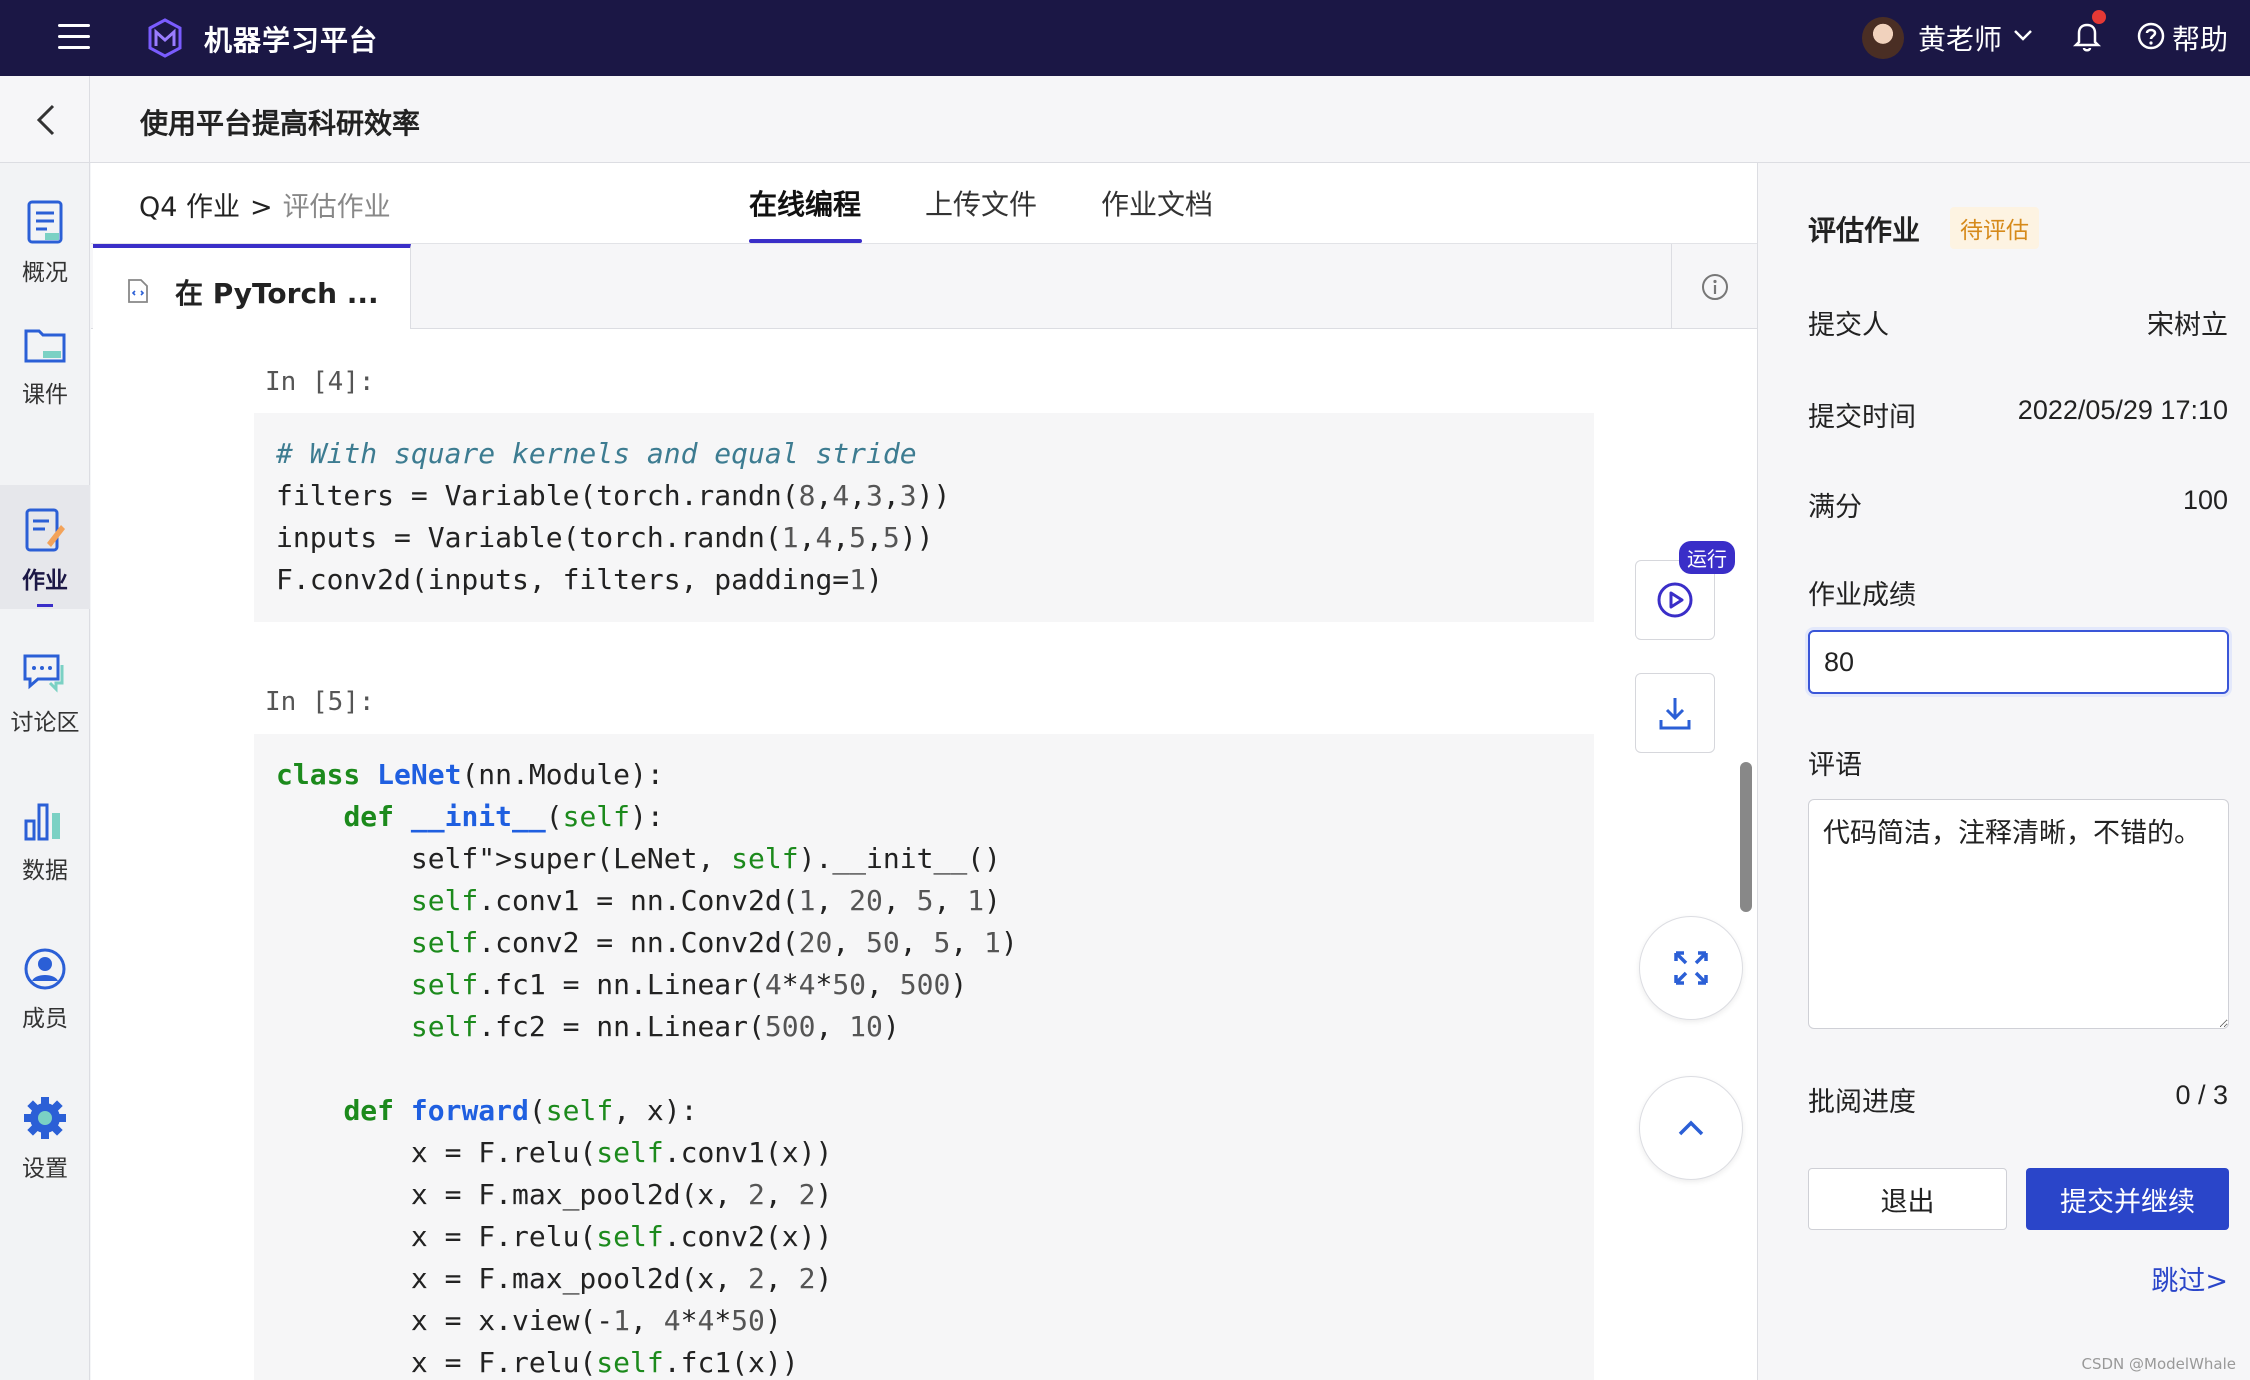  What do you see at coordinates (1883, 38) in the screenshot?
I see `avatar` at bounding box center [1883, 38].